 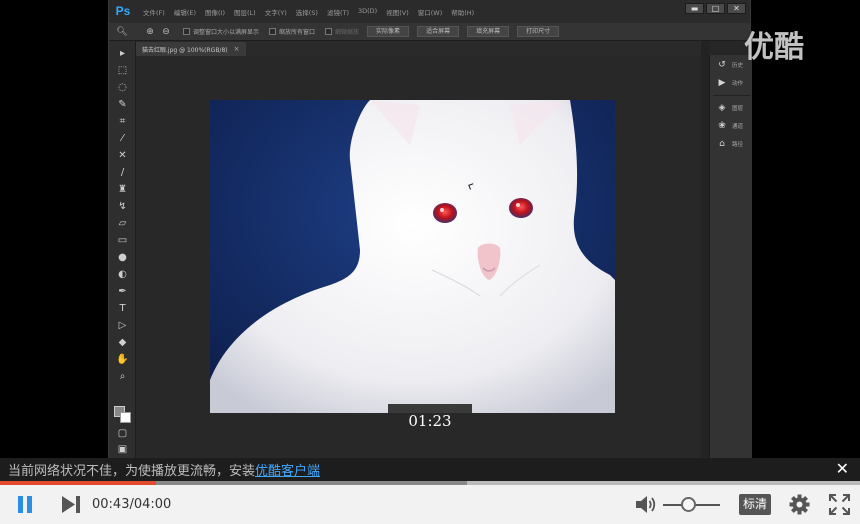 I want to click on quick-select-tool-icon: ✎, so click(x=122, y=104).